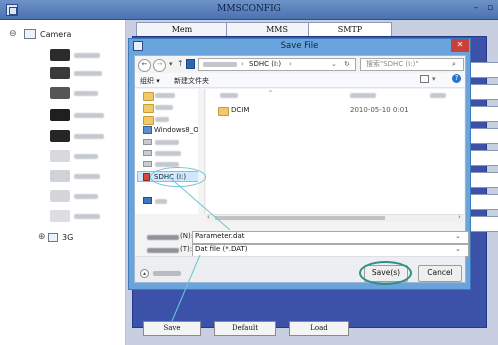  What do you see at coordinates (385, 273) in the screenshot?
I see `save-highlight-ring` at bounding box center [385, 273].